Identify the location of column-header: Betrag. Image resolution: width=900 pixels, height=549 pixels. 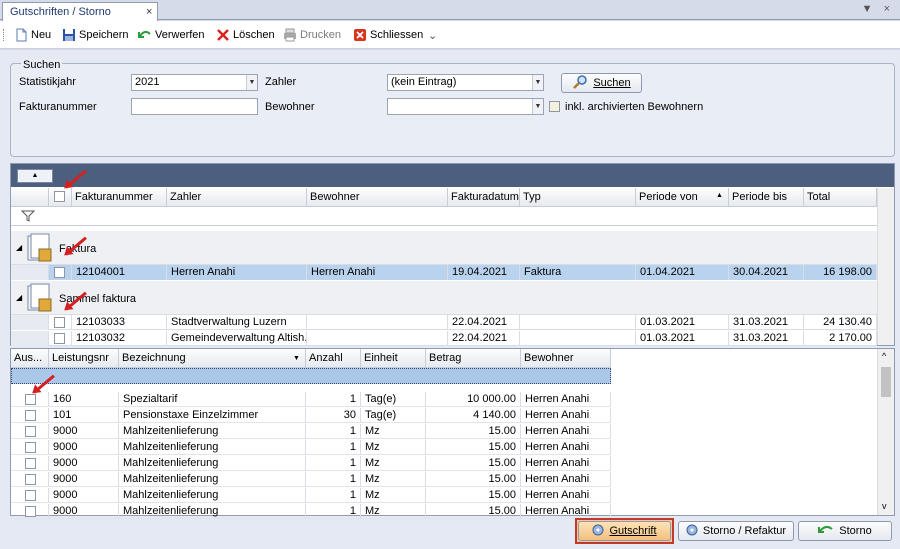
(473, 358).